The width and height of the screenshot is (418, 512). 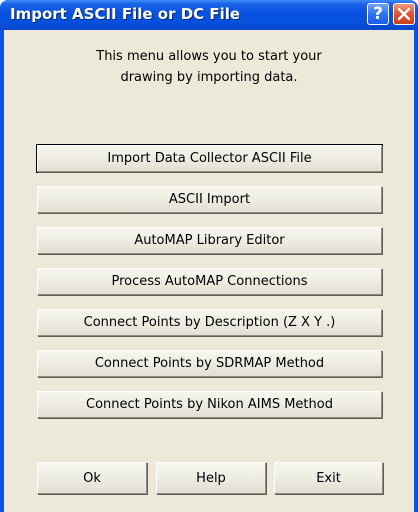 I want to click on help-button: Help, so click(x=211, y=478).